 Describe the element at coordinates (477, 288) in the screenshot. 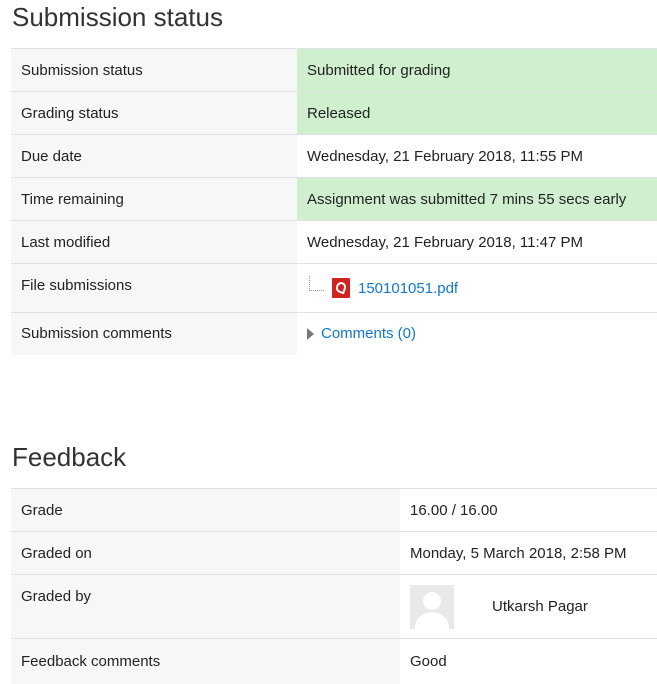

I see `file-submissions-value: 150101051.pdf` at that location.